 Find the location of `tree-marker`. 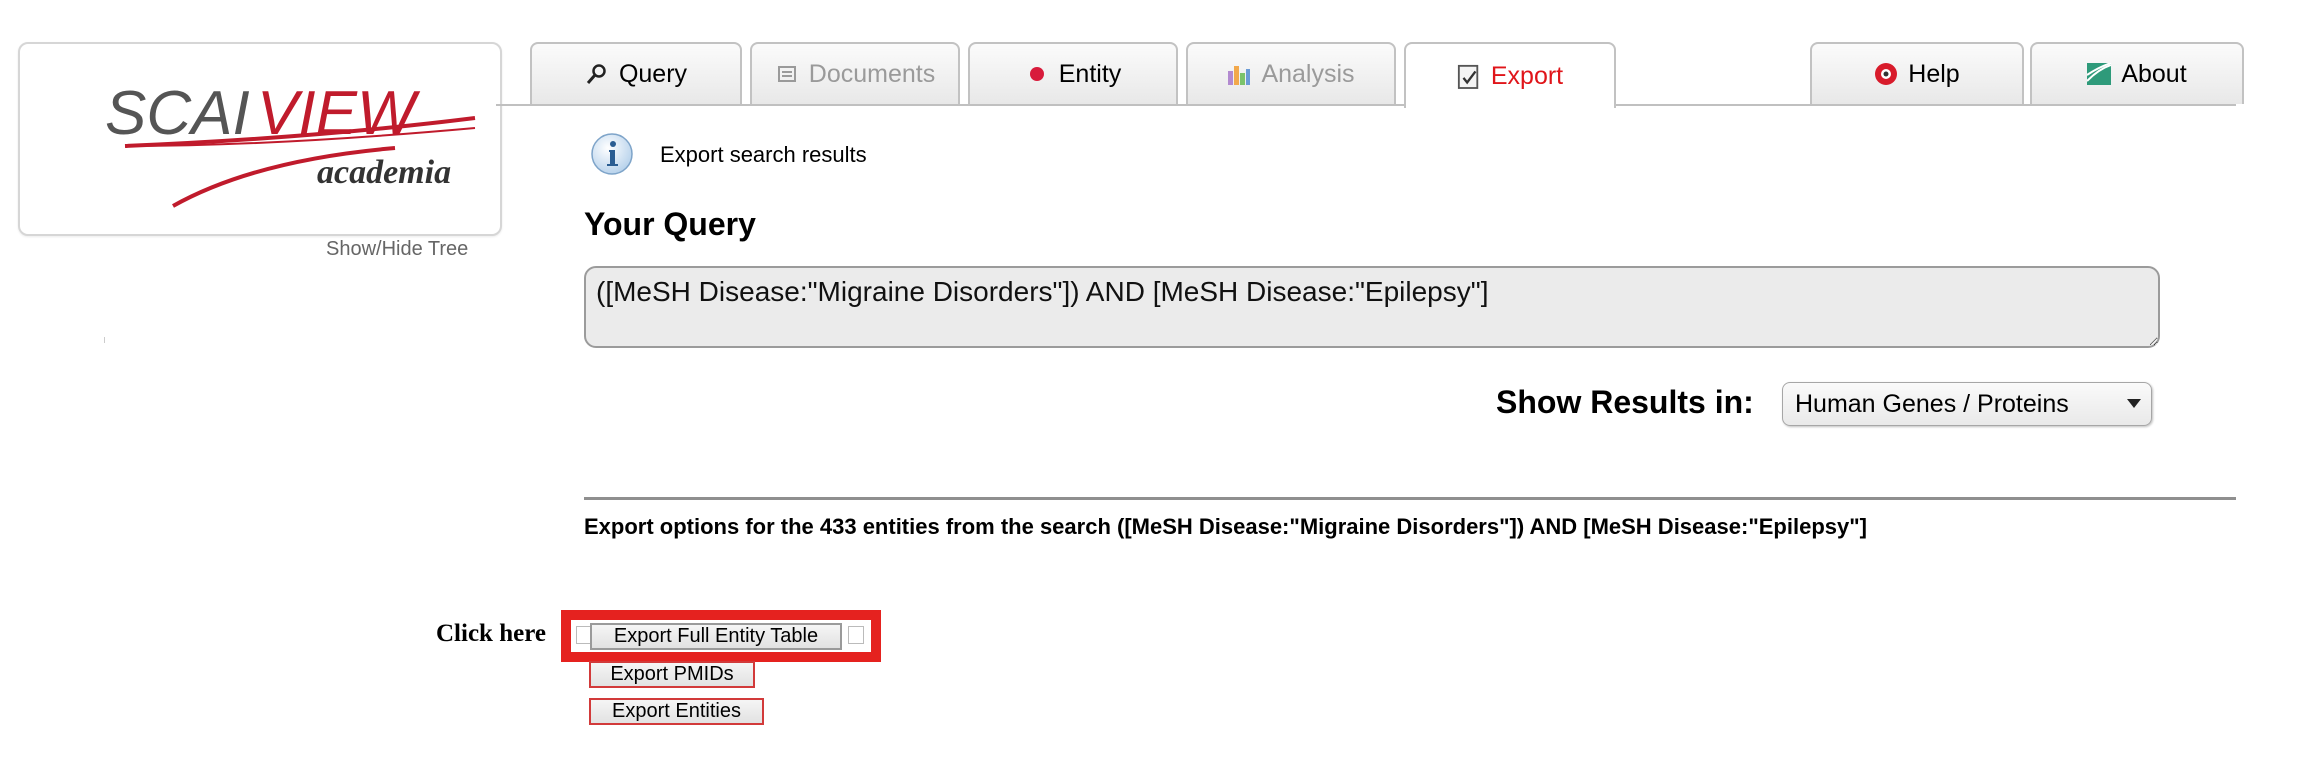

tree-marker is located at coordinates (104, 340).